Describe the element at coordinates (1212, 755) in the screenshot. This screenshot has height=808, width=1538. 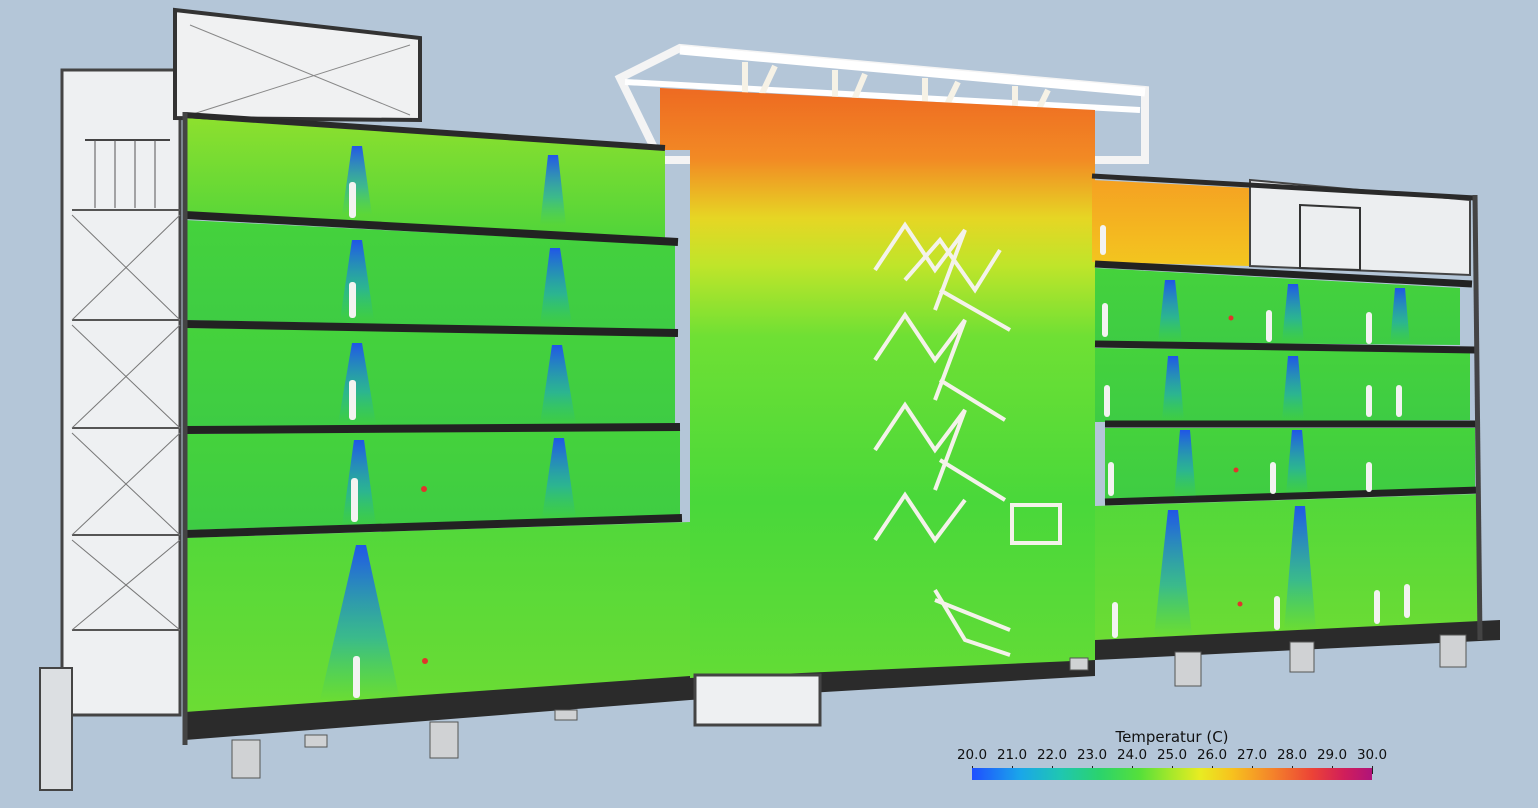
I see `legend-tick-label: 26.0` at that location.